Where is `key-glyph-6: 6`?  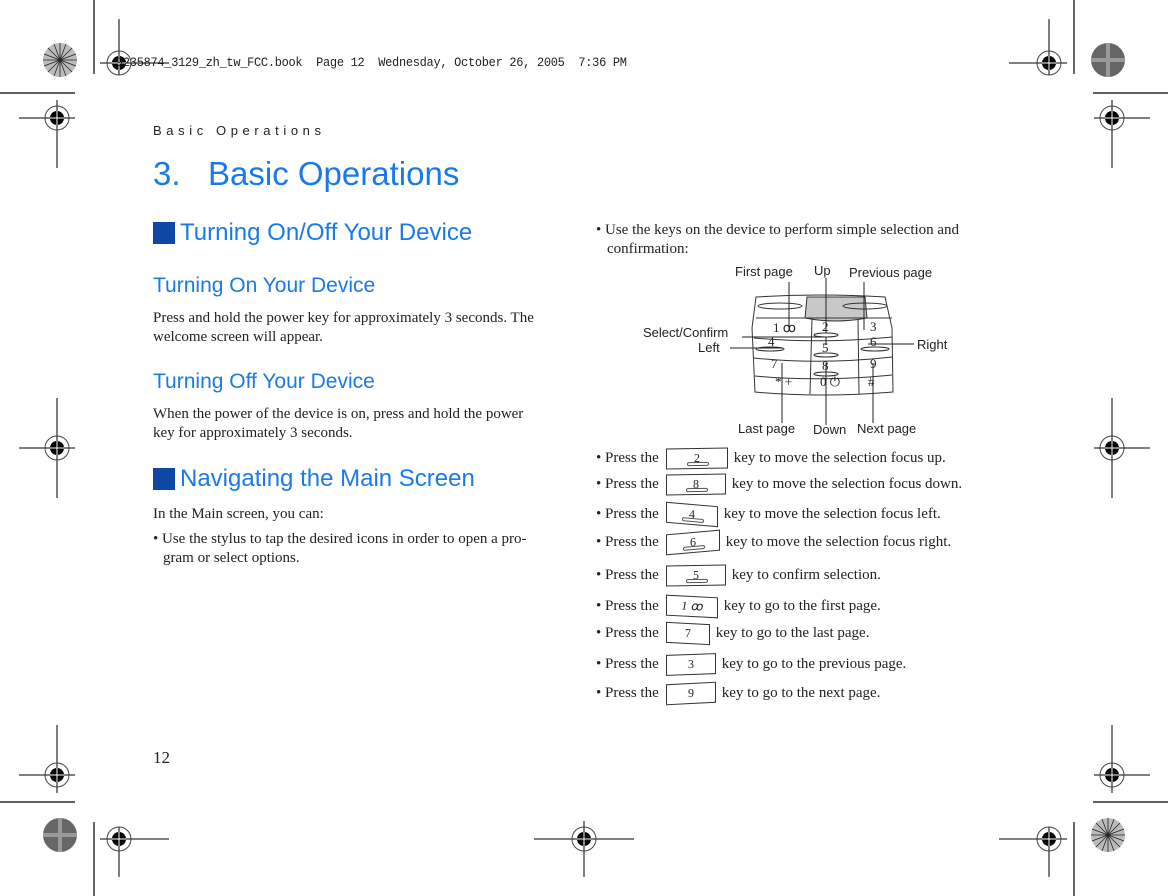 key-glyph-6: 6 is located at coordinates (692, 542).